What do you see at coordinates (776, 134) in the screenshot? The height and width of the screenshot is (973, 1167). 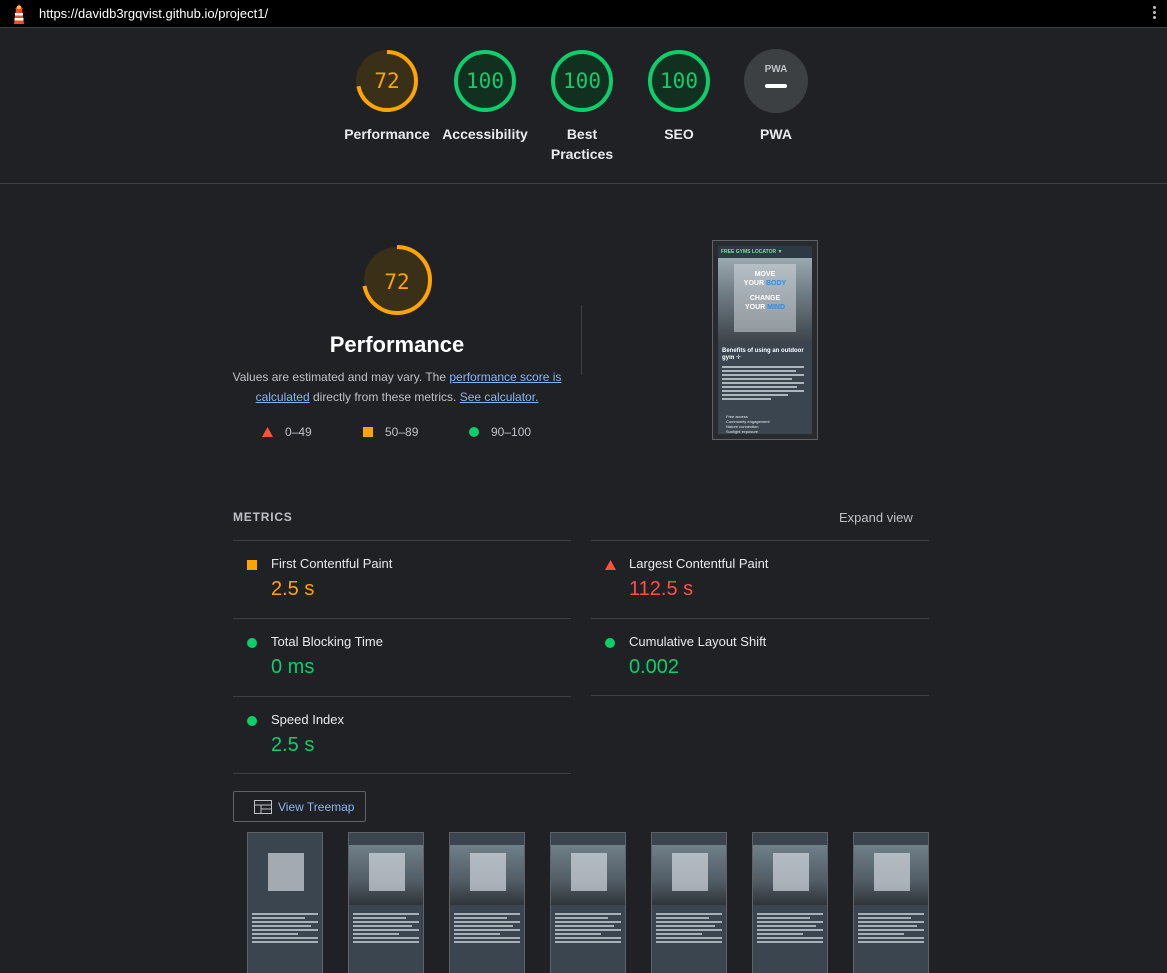 I see `gauge-label: PWA` at bounding box center [776, 134].